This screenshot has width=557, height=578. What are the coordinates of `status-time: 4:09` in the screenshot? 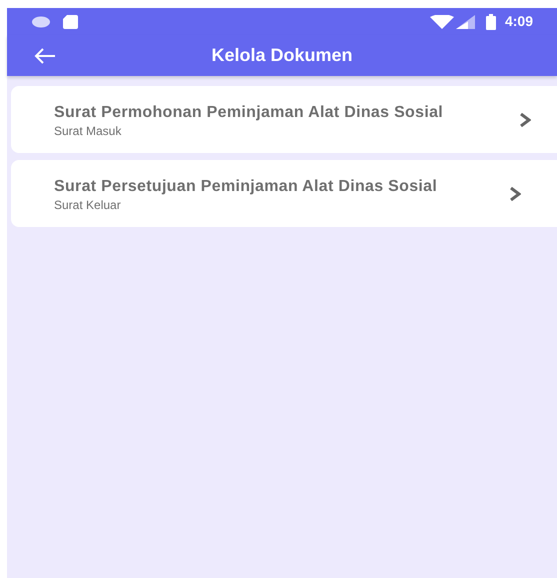 It's located at (518, 21).